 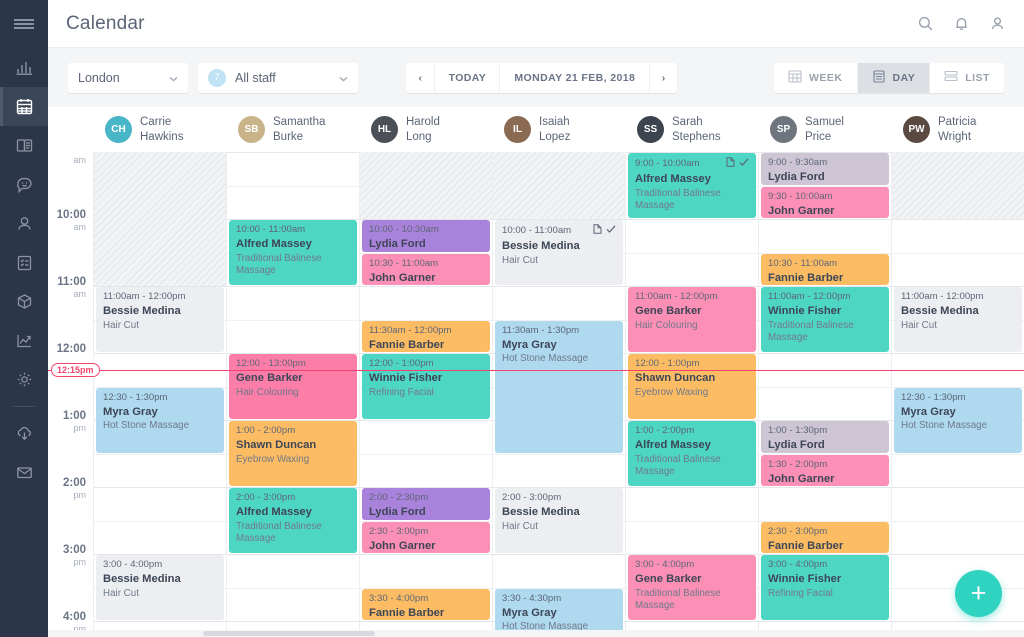 What do you see at coordinates (925, 23) in the screenshot?
I see `search-icon` at bounding box center [925, 23].